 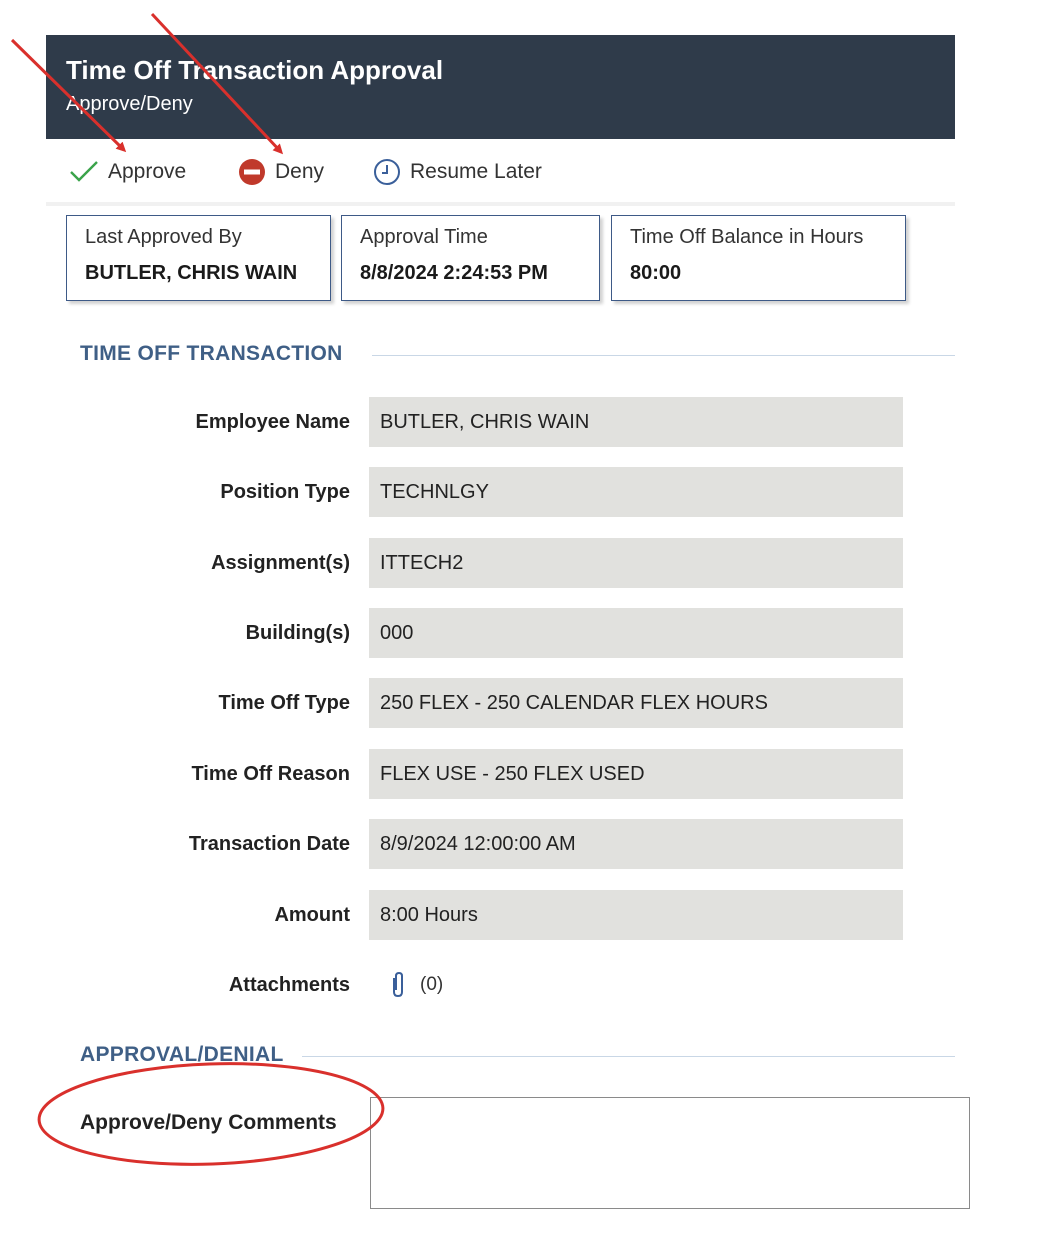 What do you see at coordinates (191, 273) in the screenshot?
I see `card-value: BUTLER, CHRIS WAIN` at bounding box center [191, 273].